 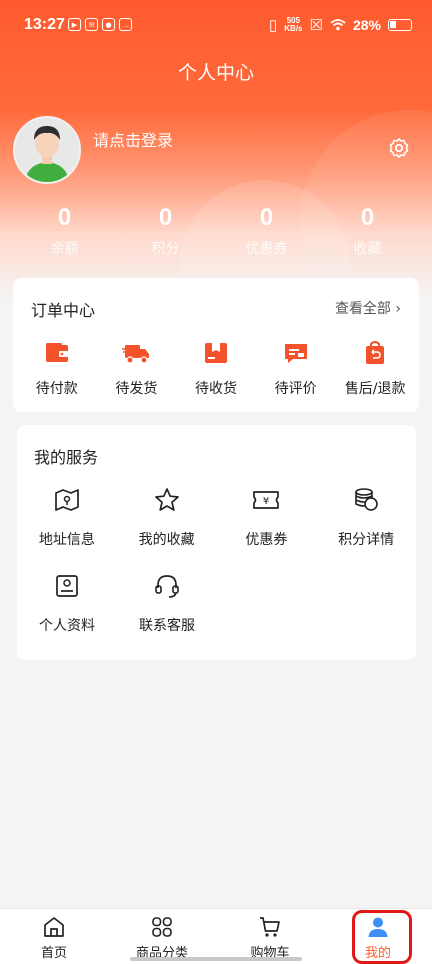 I want to click on mail-icon: ✉, so click(x=91, y=24).